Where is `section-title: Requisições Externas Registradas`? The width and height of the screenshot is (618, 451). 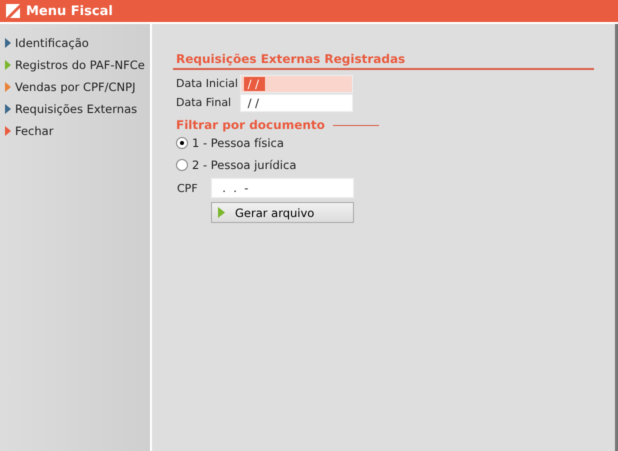
section-title: Requisições Externas Registradas is located at coordinates (383, 61).